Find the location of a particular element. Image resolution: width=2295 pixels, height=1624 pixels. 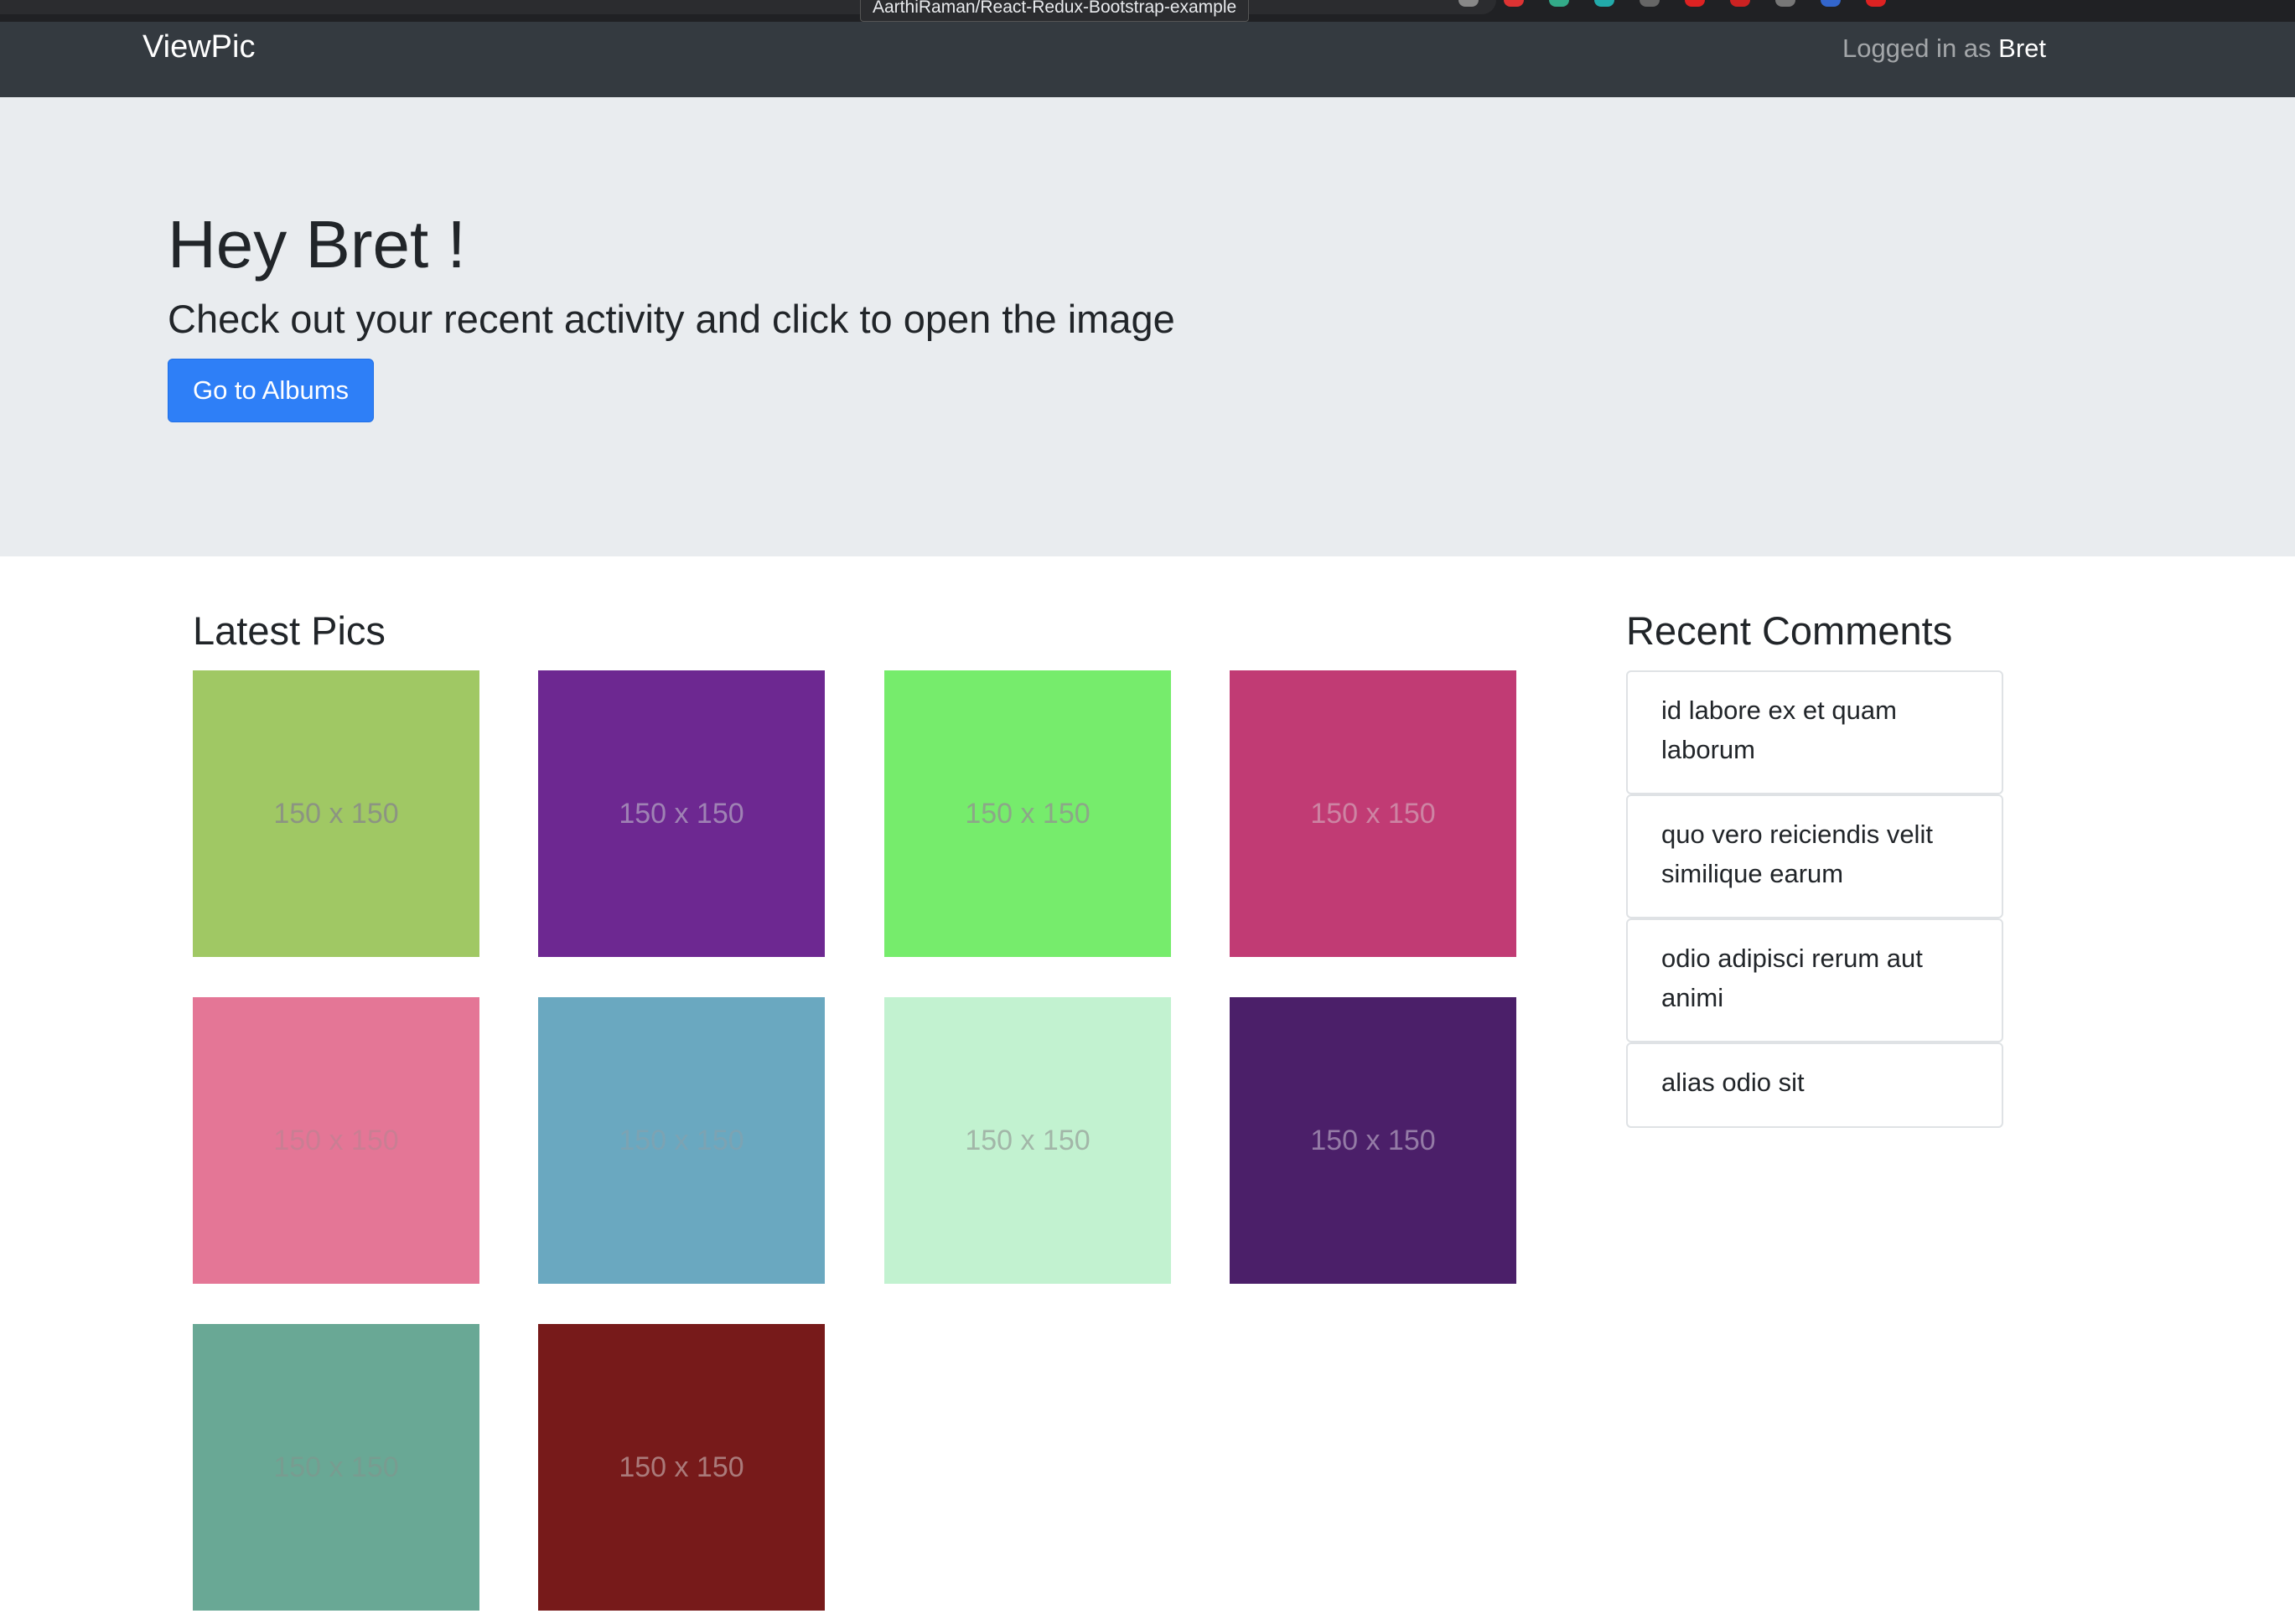

username: Bret is located at coordinates (2022, 48).